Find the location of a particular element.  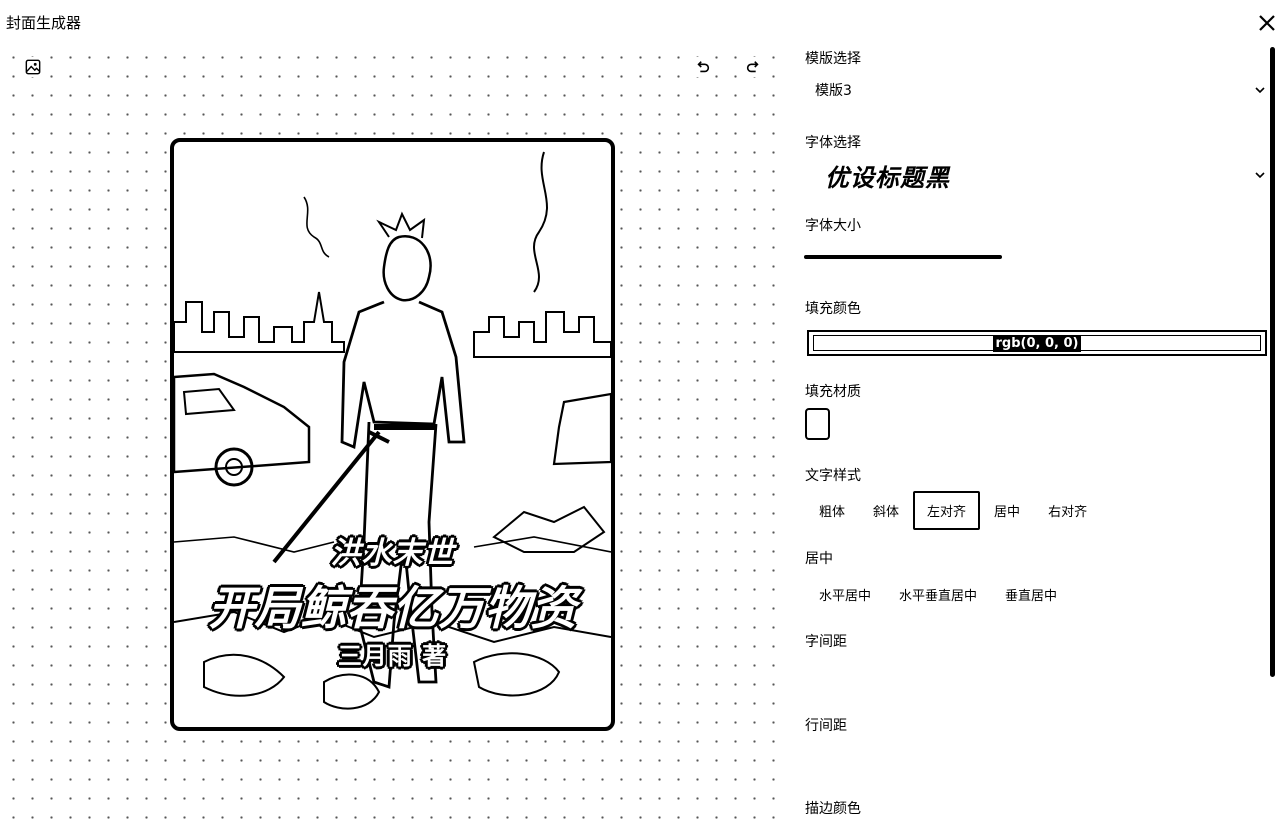

italic-button: 斜体 is located at coordinates (886, 510).